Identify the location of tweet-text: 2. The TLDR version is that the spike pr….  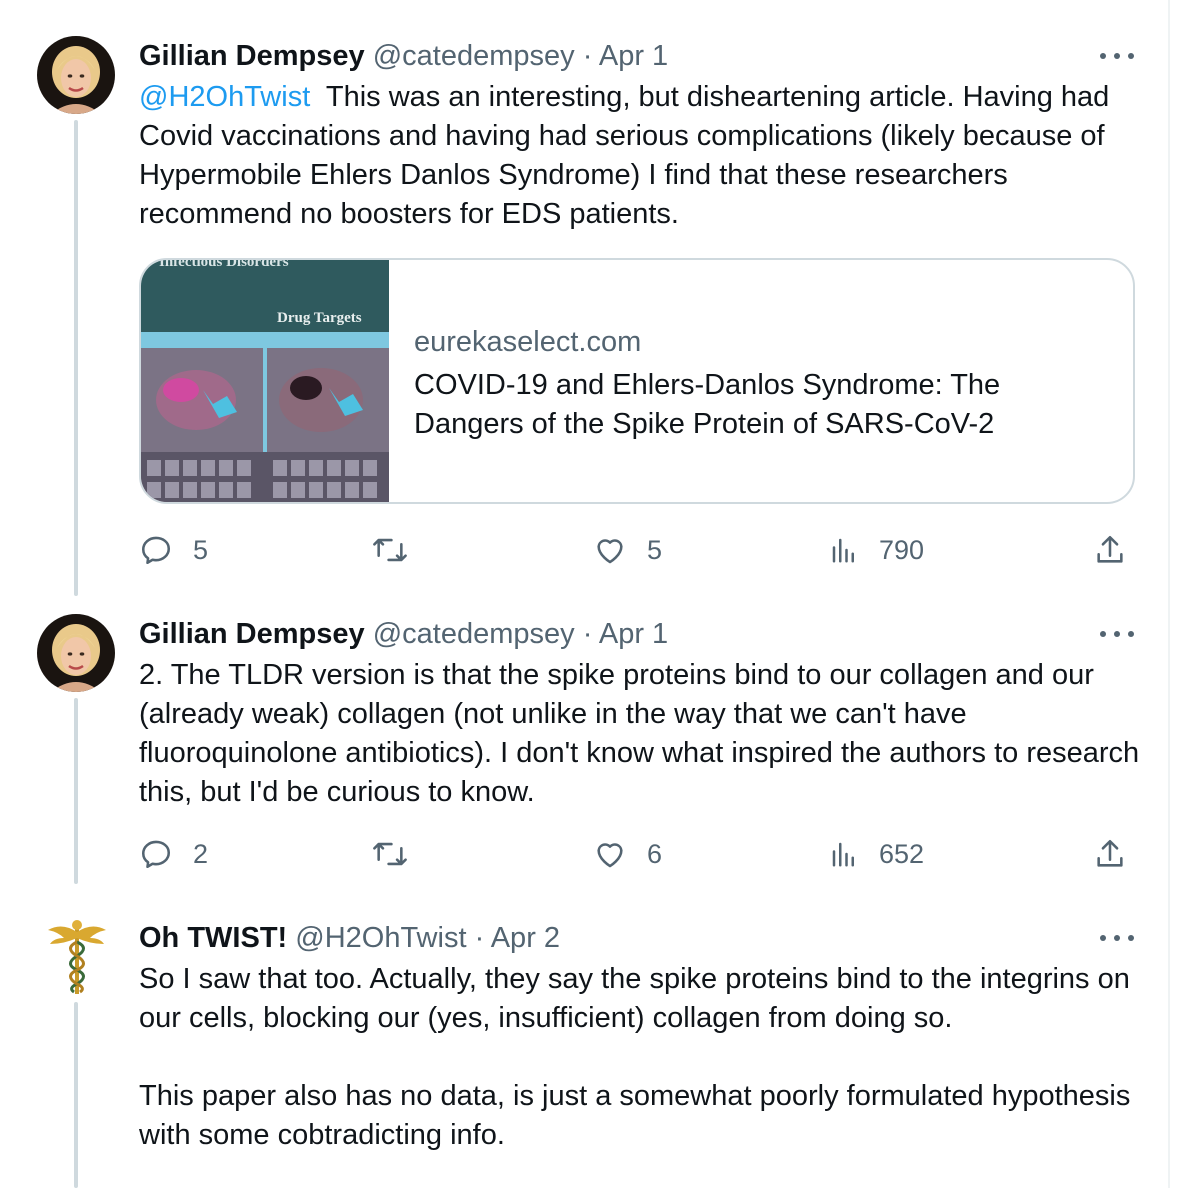
(643, 733).